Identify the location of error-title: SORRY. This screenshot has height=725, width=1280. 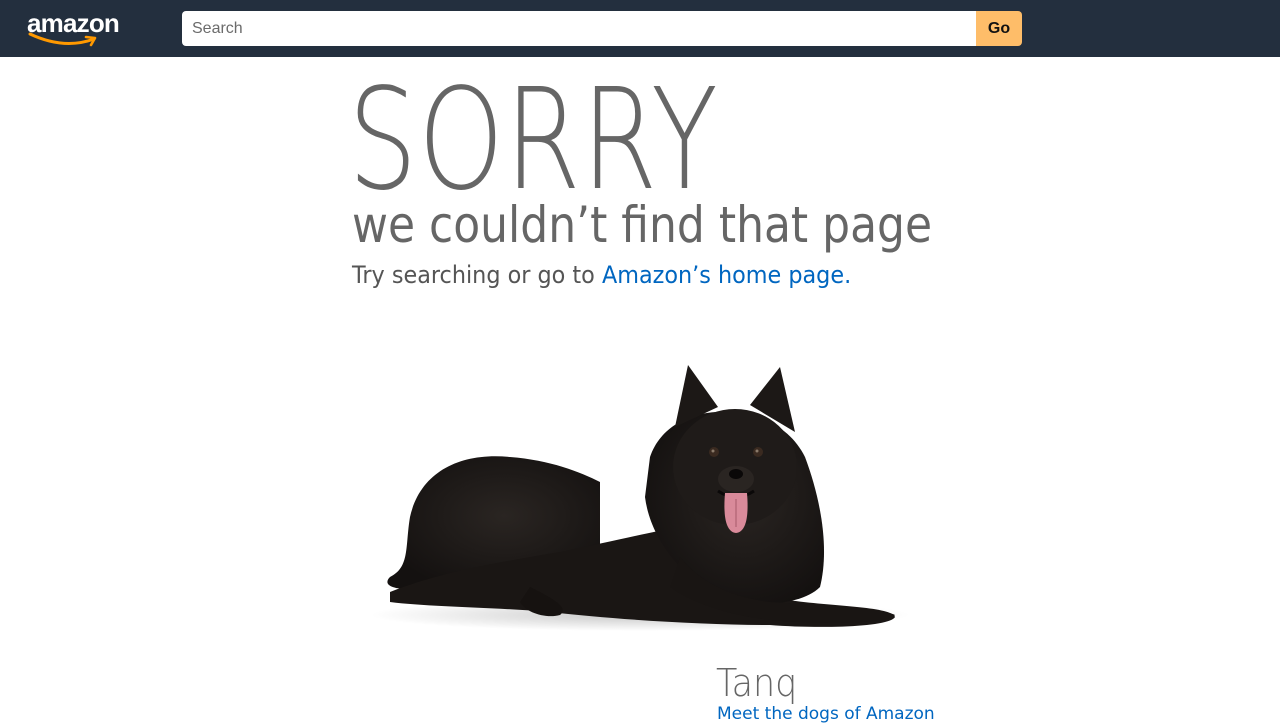
(533, 140).